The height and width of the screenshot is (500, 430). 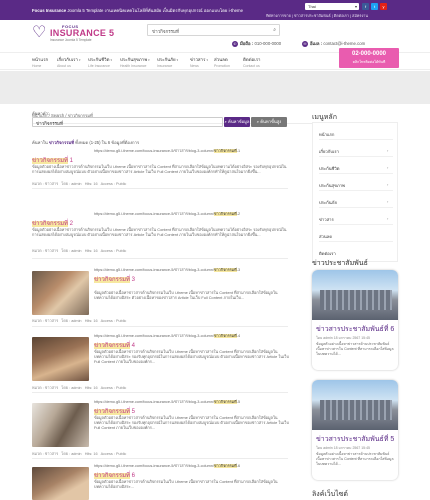 I want to click on phone-contact: ✆ มือถือ : 010-000-0000, so click(x=257, y=43).